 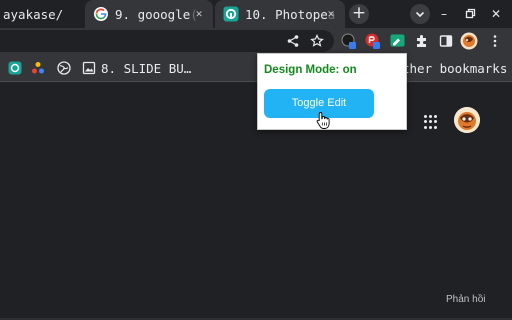 What do you see at coordinates (444, 14) in the screenshot?
I see `minimize-button: –` at bounding box center [444, 14].